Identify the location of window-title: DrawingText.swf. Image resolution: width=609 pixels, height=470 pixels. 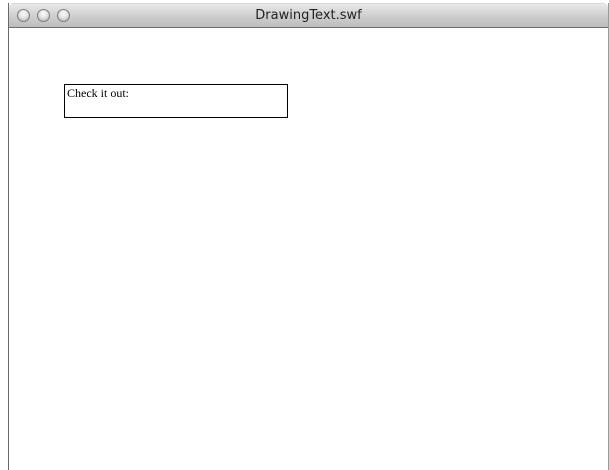
(308, 15).